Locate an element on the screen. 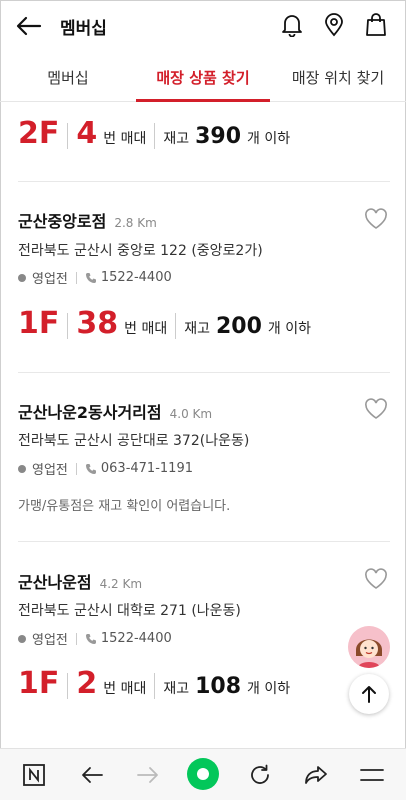  bell-icon is located at coordinates (292, 26).